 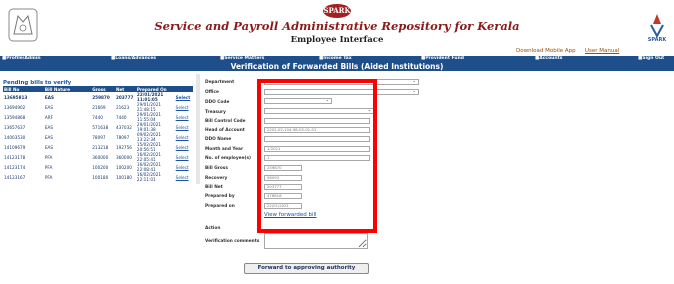 I want to click on month-year-label: Month and Year, so click(x=224, y=149).